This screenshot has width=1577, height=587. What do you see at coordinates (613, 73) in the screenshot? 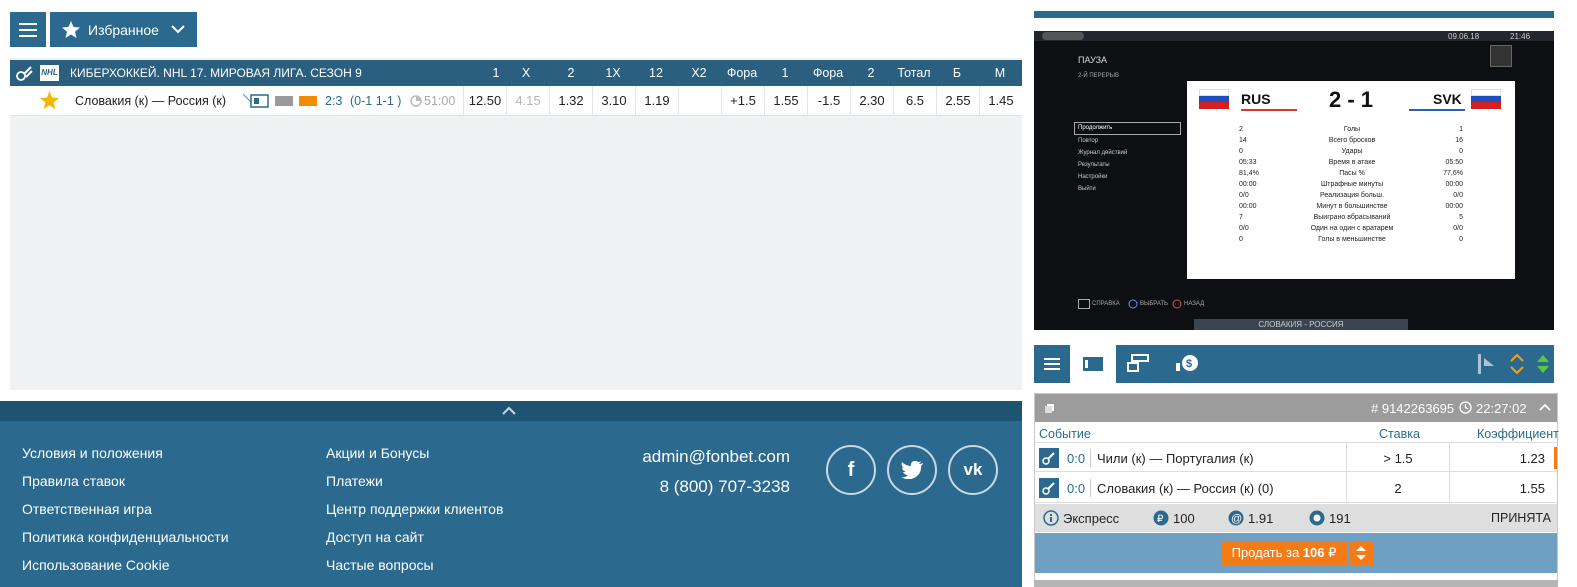
I see `col-header: 1X` at bounding box center [613, 73].